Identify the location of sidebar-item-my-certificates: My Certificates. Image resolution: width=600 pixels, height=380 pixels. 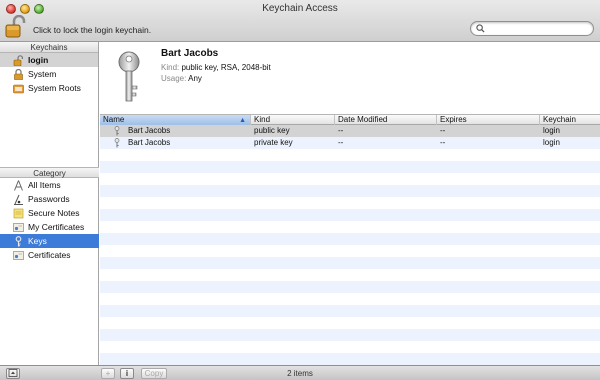
(49, 227).